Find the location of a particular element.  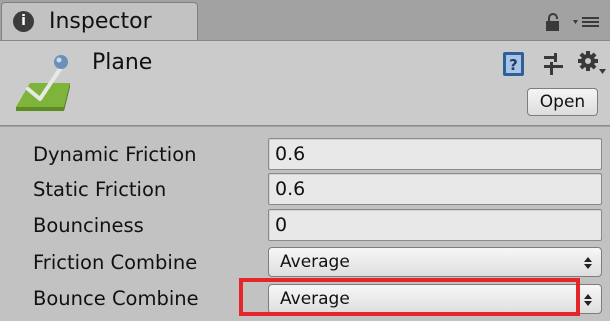

tab-label: Inspector is located at coordinates (100, 21).